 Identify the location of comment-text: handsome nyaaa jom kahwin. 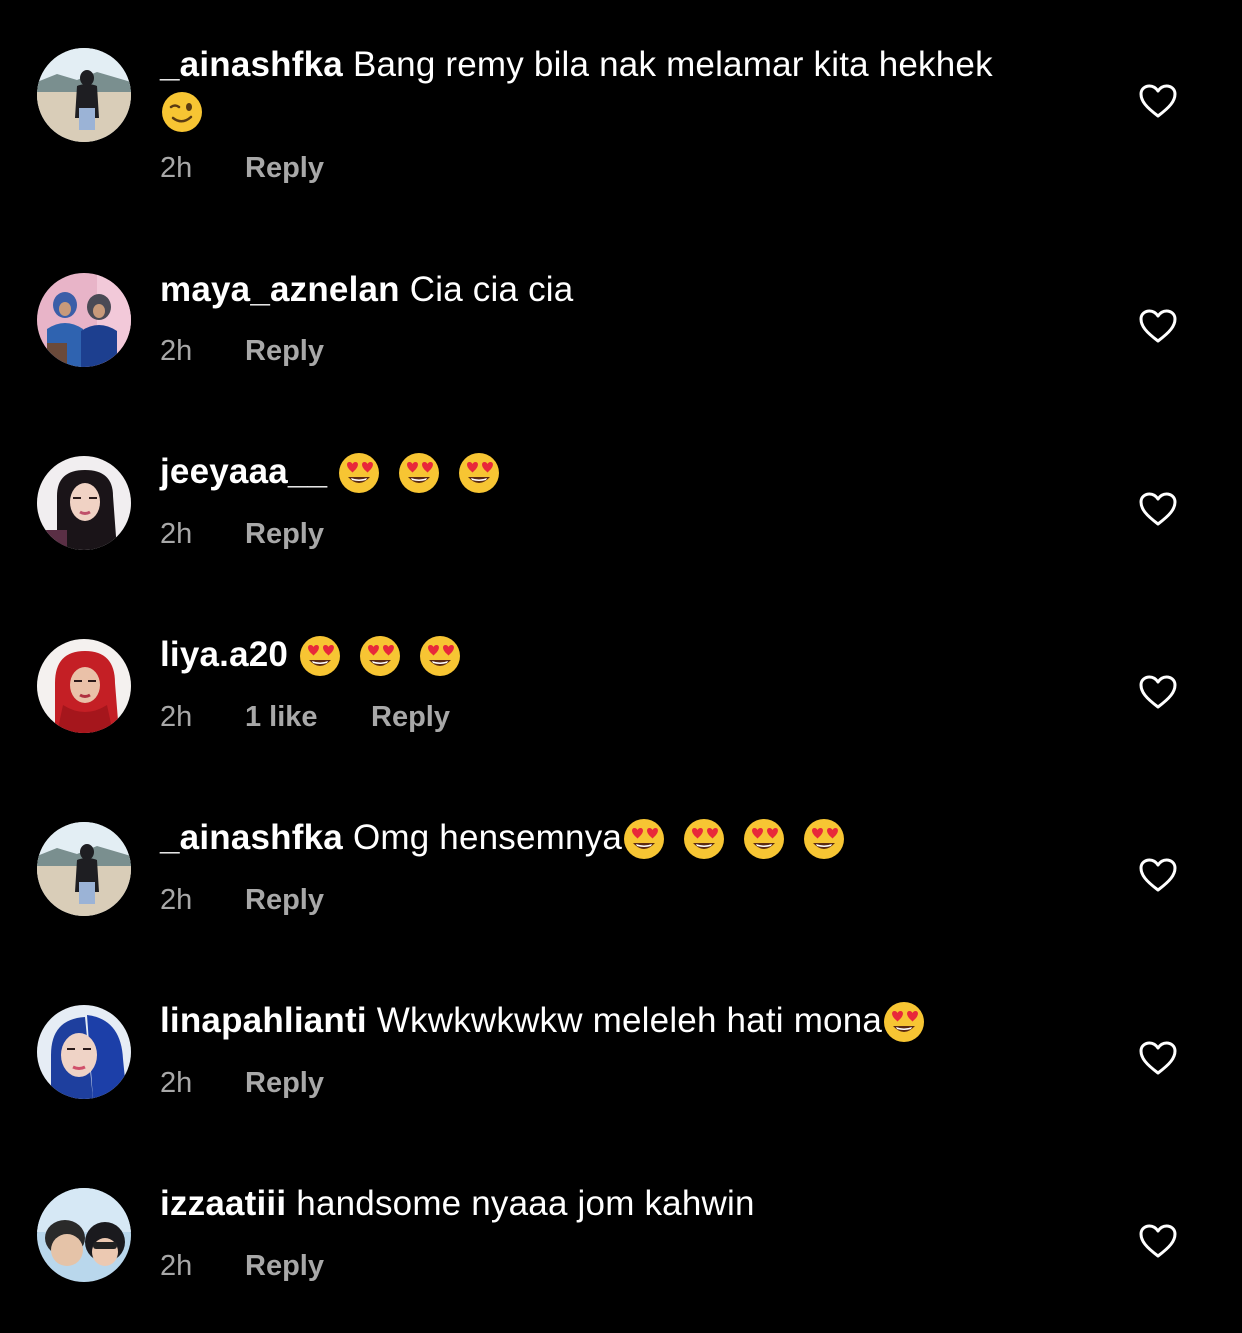
(525, 1203).